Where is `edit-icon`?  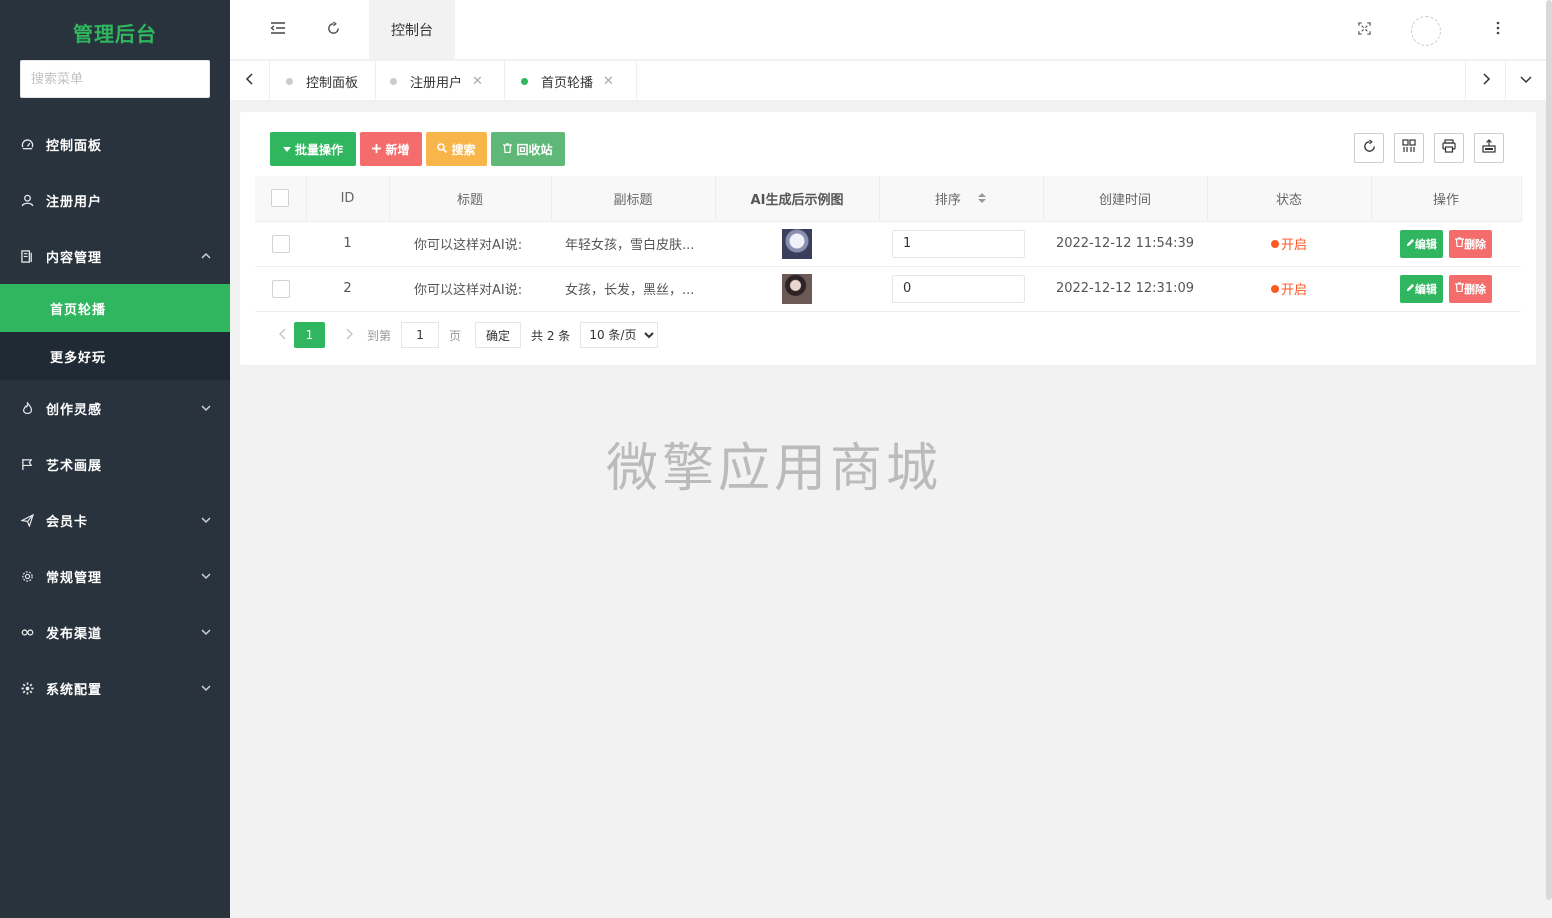
edit-icon is located at coordinates (1410, 243).